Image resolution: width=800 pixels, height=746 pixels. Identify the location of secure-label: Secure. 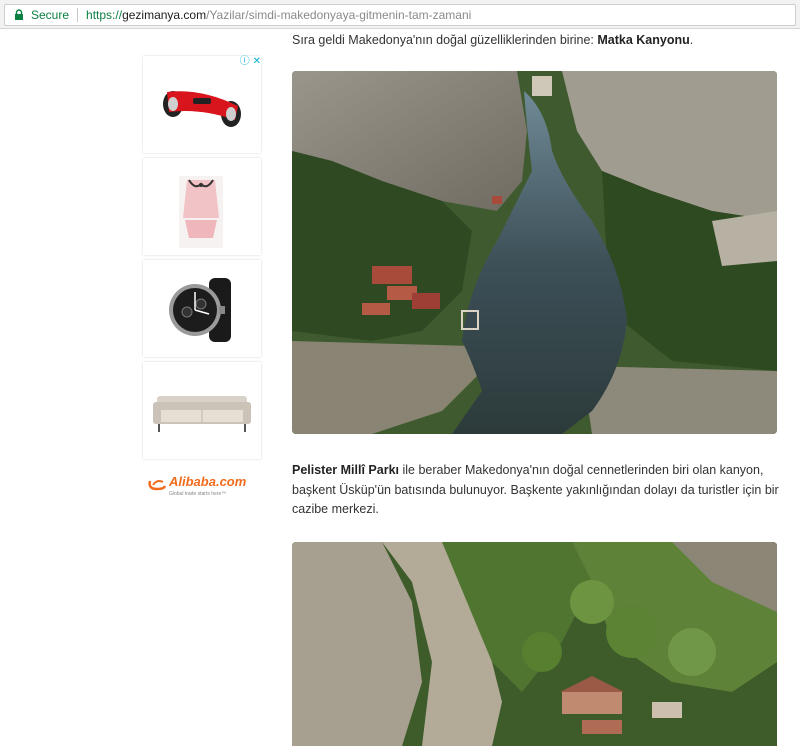
(50, 15).